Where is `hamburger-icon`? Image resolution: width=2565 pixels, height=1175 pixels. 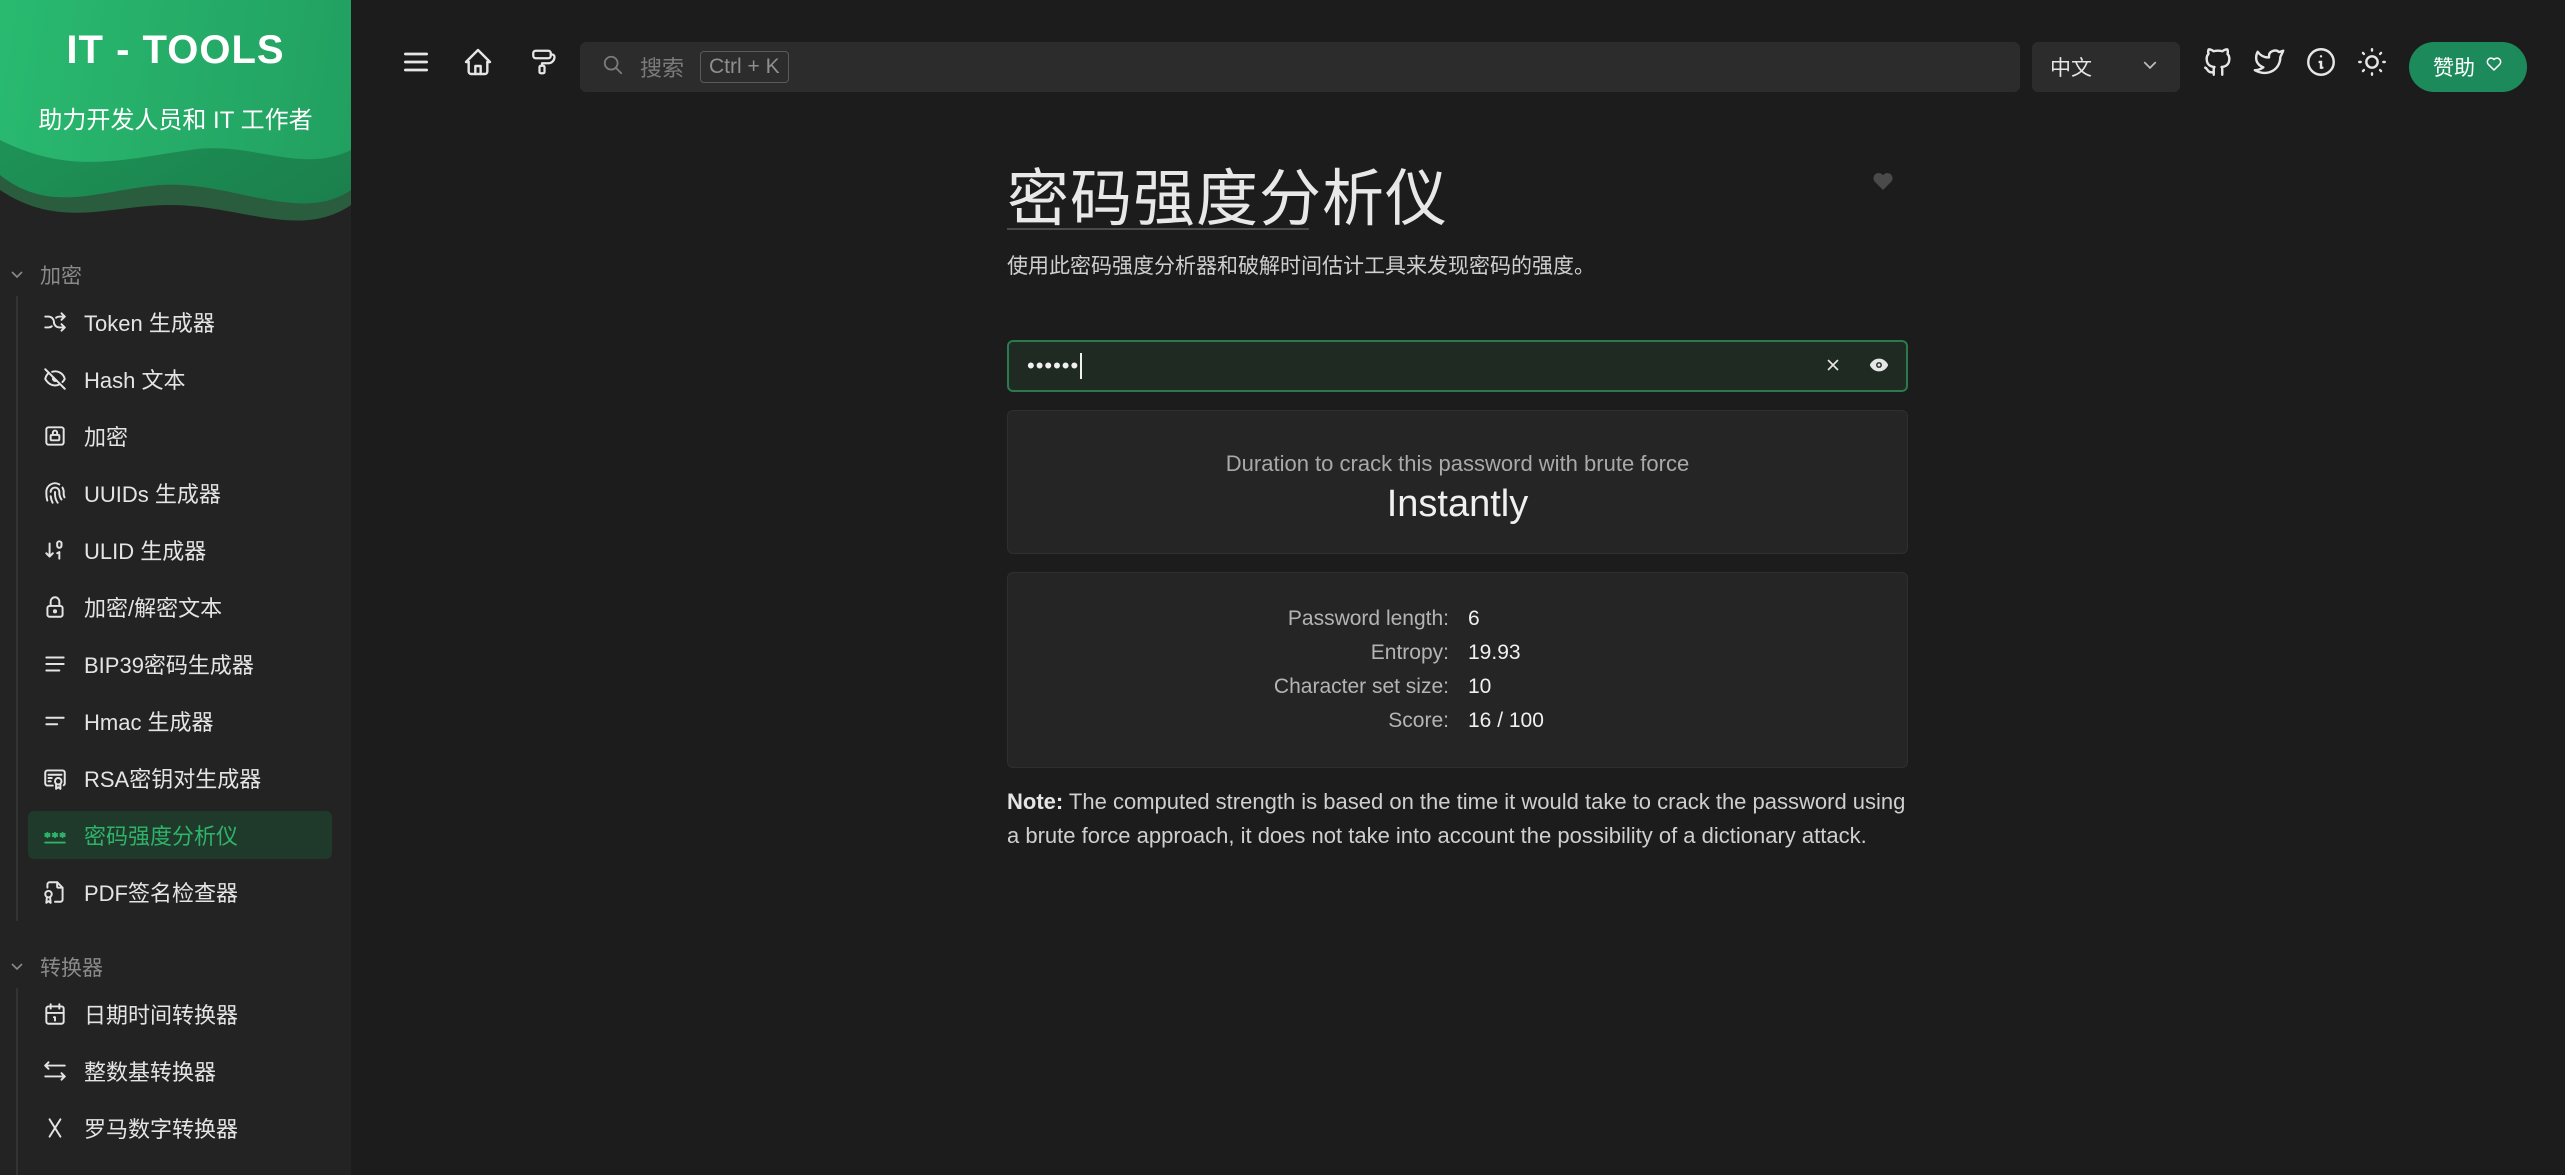 hamburger-icon is located at coordinates (416, 64).